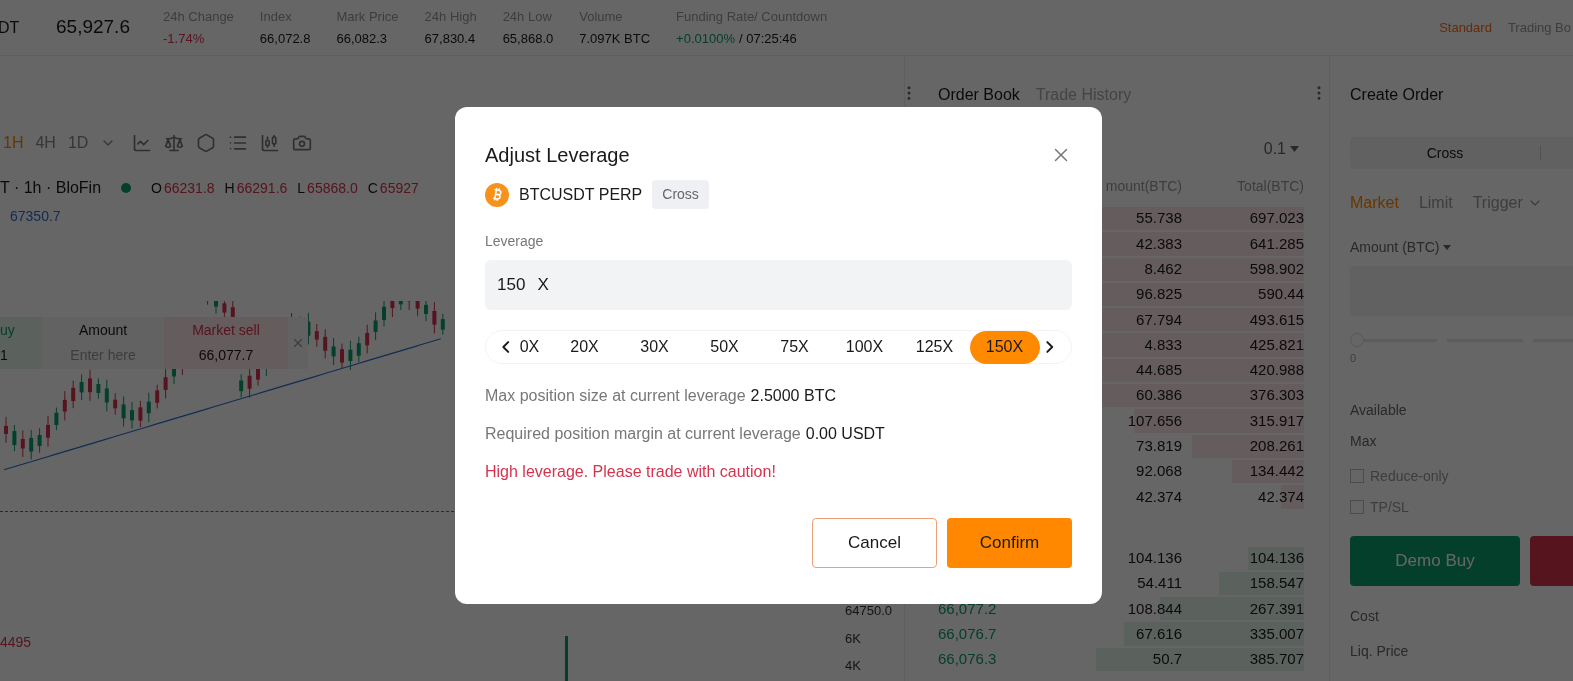 This screenshot has height=681, width=1573. What do you see at coordinates (1163, 344) in the screenshot?
I see `amount-cell-text: 4.833` at bounding box center [1163, 344].